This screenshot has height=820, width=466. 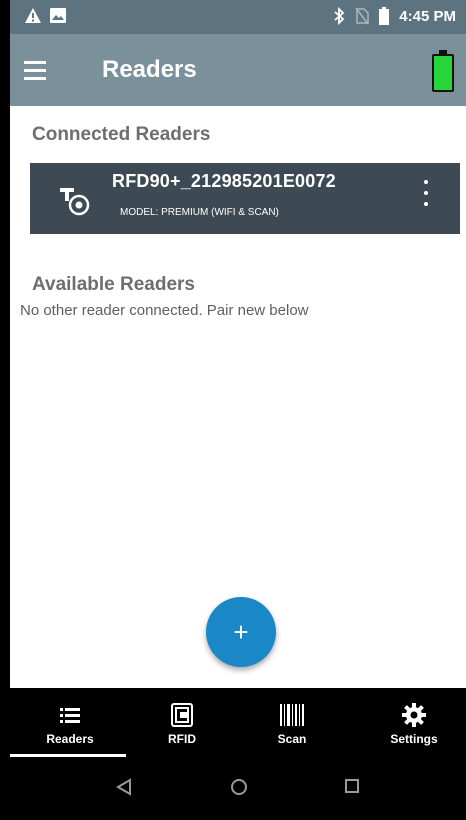 I want to click on add-reader-button: +, so click(x=241, y=632).